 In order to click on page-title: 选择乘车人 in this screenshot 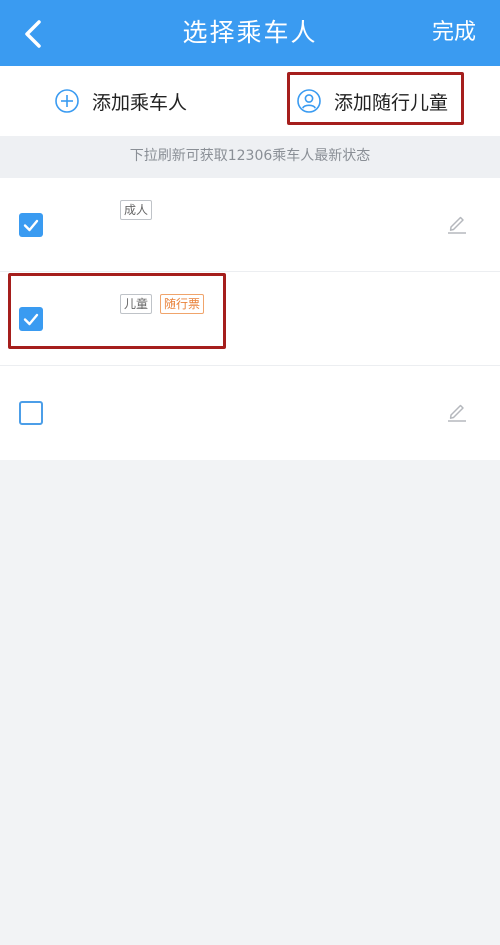, I will do `click(250, 32)`.